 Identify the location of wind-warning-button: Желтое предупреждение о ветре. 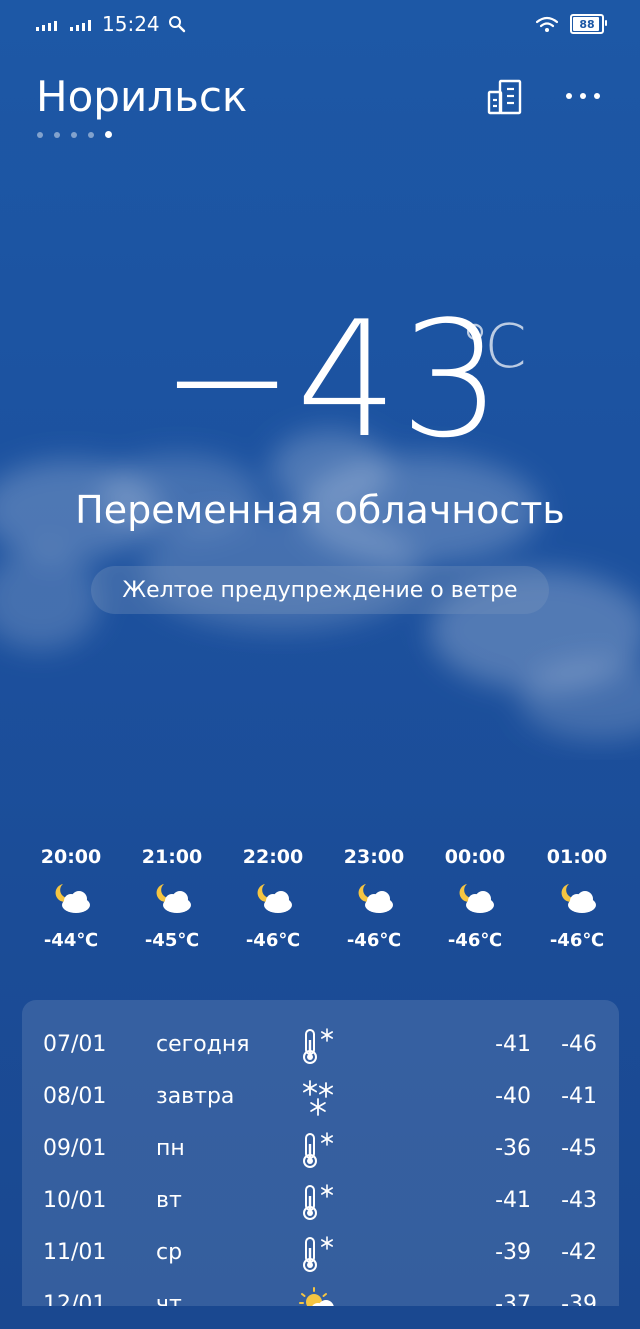
(320, 590).